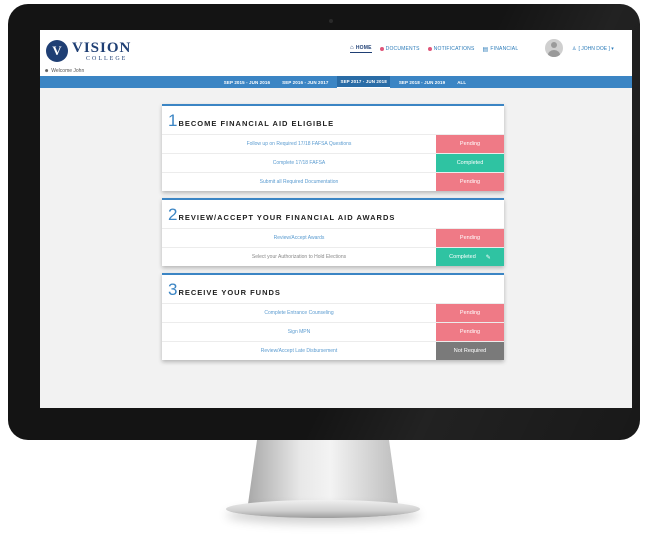 The image size is (646, 540). What do you see at coordinates (107, 59) in the screenshot?
I see `logo-subtitle: COLLEGE` at bounding box center [107, 59].